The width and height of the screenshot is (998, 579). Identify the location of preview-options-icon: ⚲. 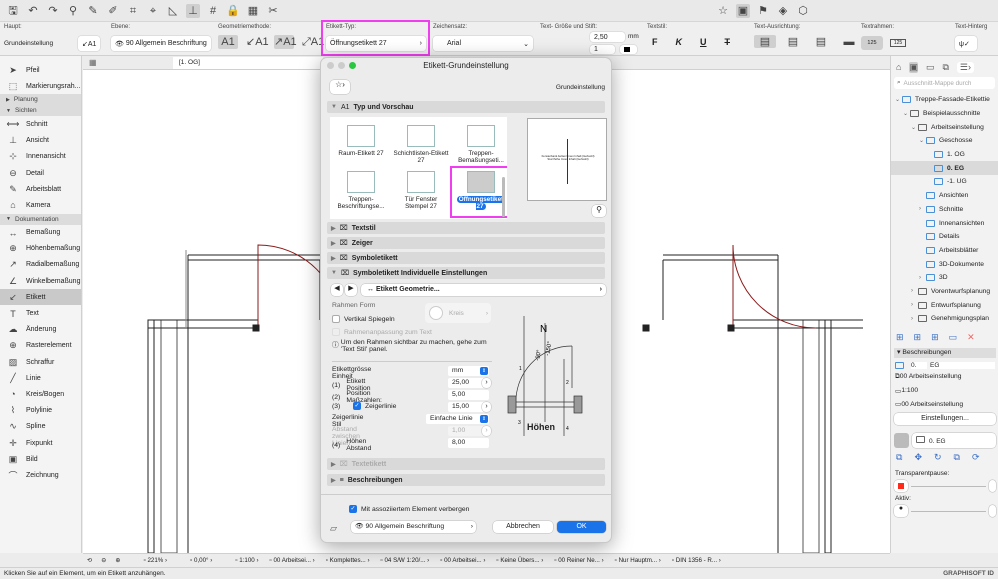
(599, 211).